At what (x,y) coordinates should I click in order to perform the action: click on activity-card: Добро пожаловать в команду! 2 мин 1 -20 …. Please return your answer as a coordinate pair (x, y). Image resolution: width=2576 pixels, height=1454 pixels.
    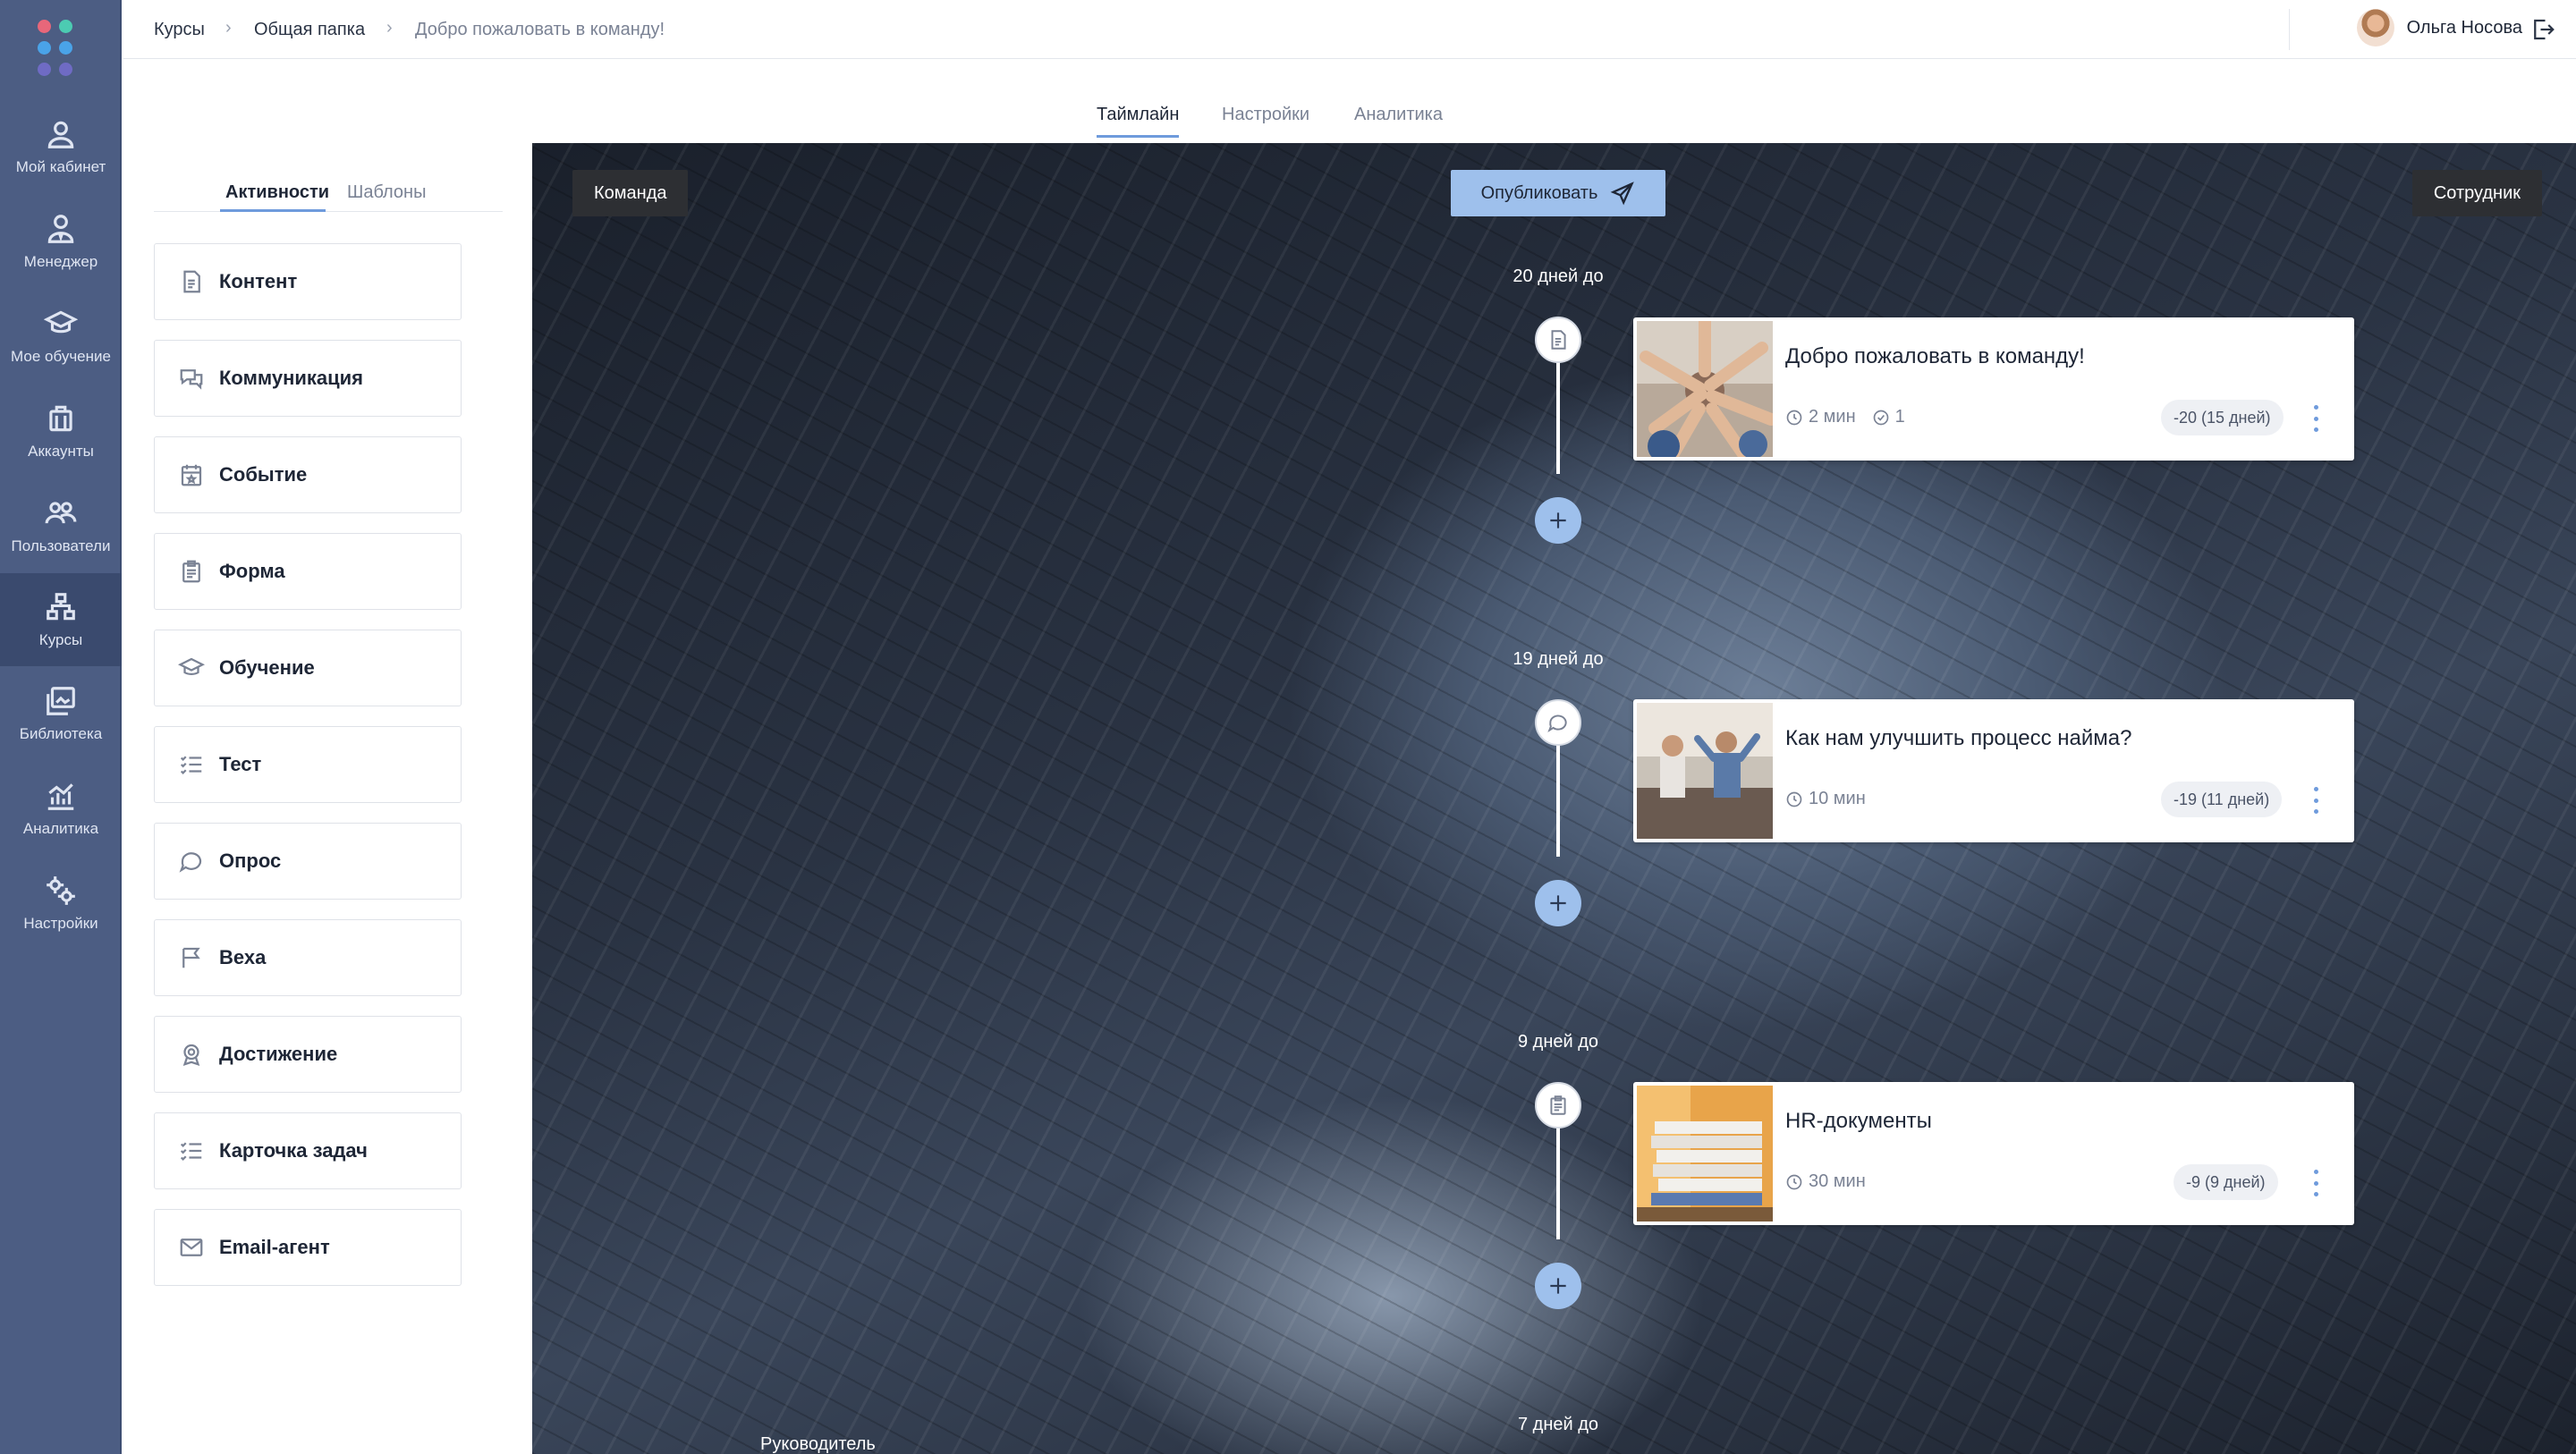
    Looking at the image, I should click on (1993, 389).